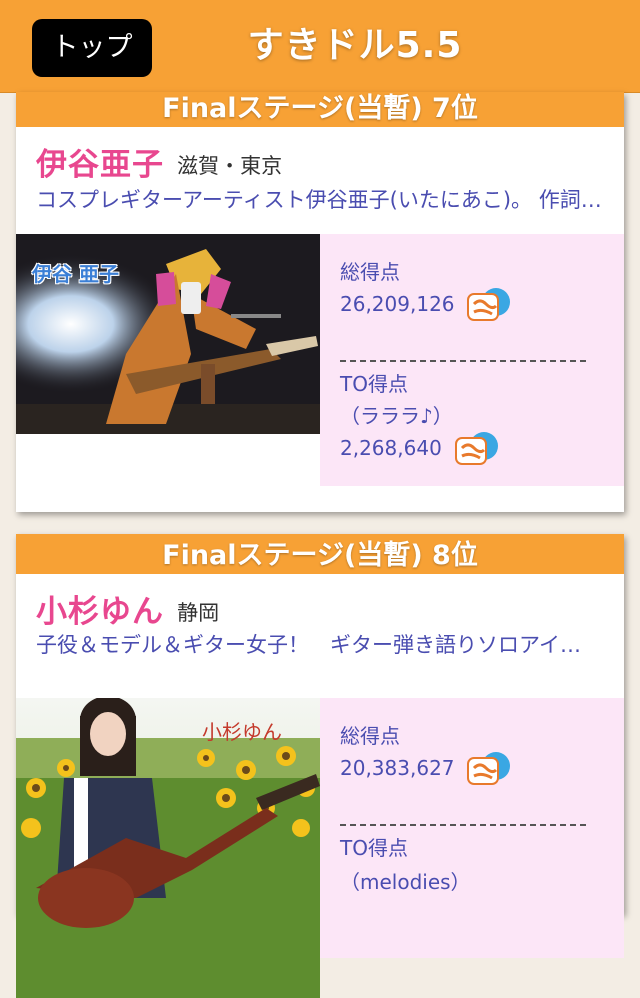 The height and width of the screenshot is (998, 640). Describe the element at coordinates (397, 304) in the screenshot. I see `total-score-value: 26,209,126` at that location.